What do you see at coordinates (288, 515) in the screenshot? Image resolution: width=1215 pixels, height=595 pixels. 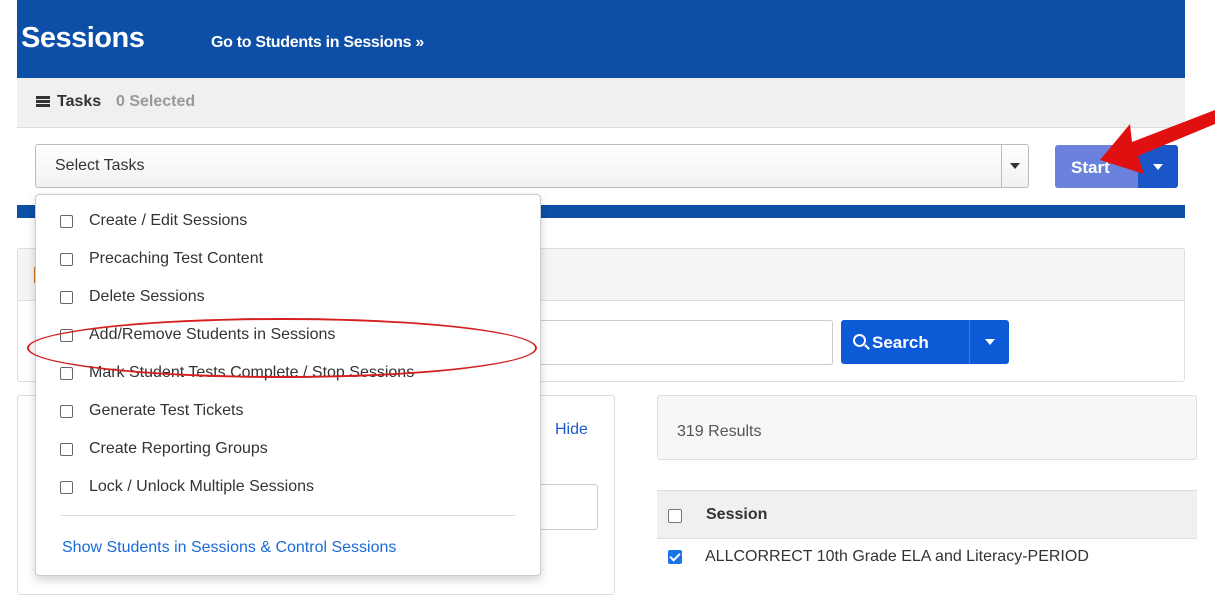 I see `menu-divider` at bounding box center [288, 515].